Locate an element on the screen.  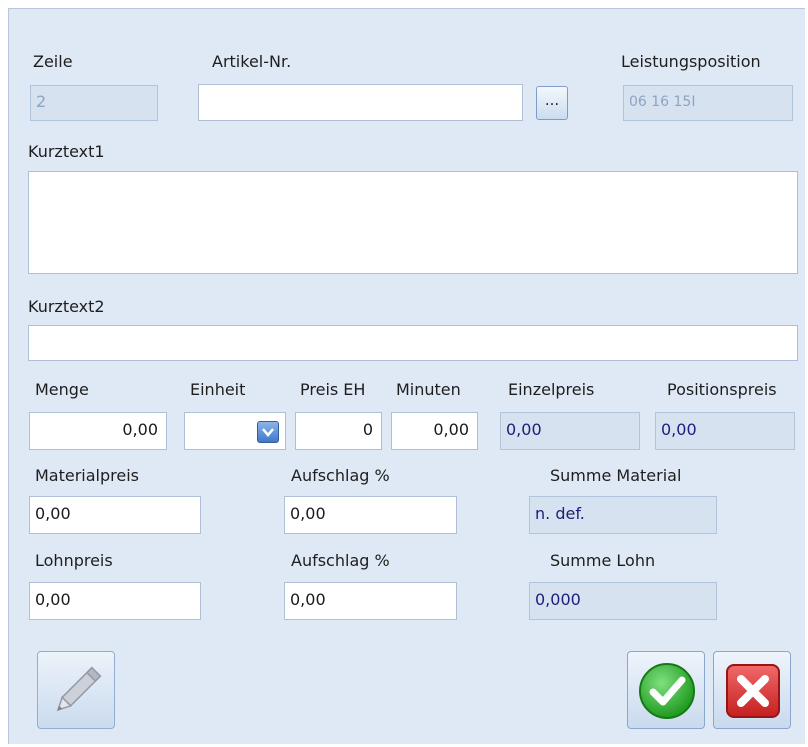
zeile-label: Zeile is located at coordinates (53, 61).